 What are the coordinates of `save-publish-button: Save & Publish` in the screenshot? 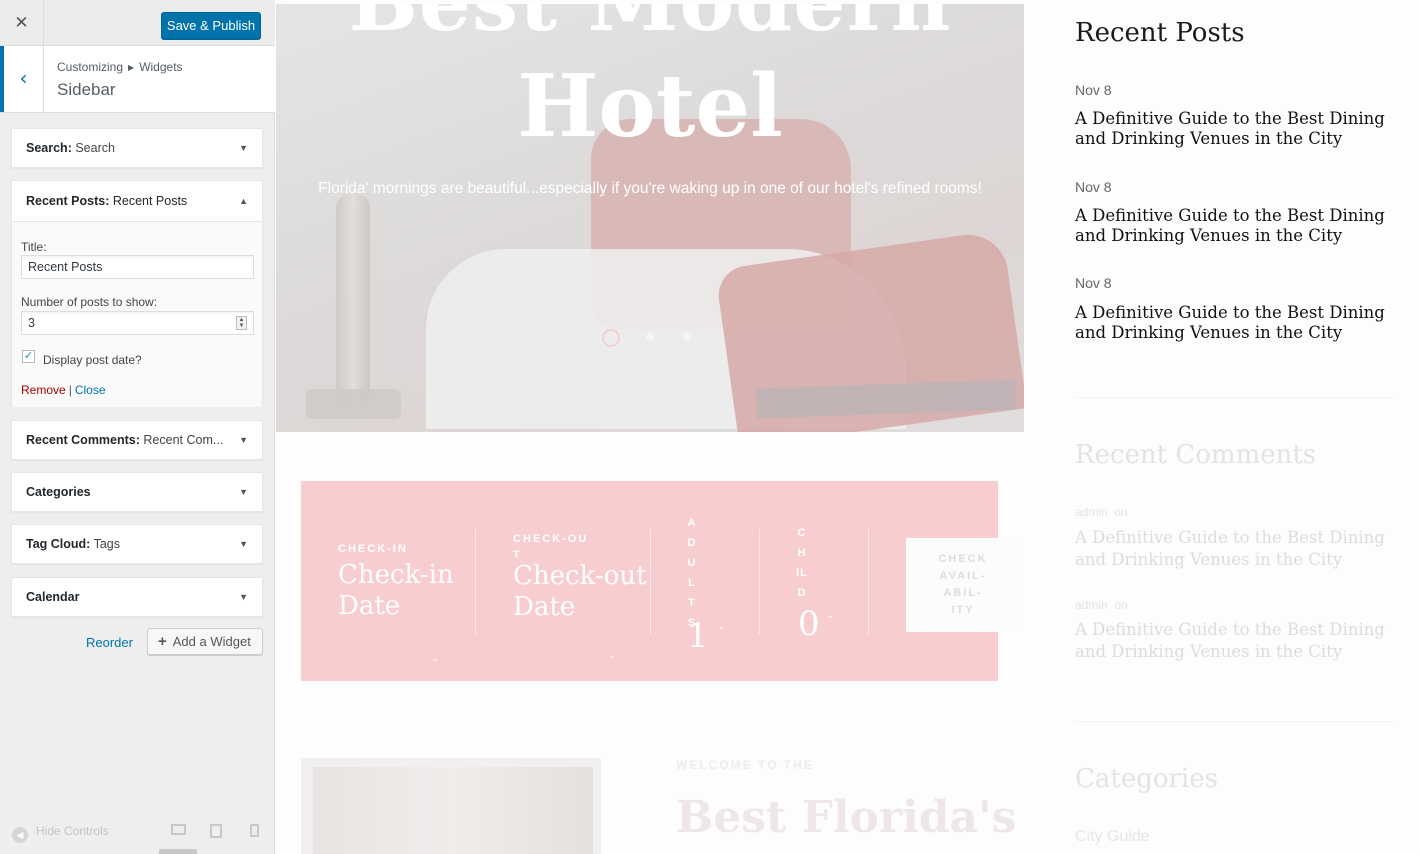 It's located at (211, 25).